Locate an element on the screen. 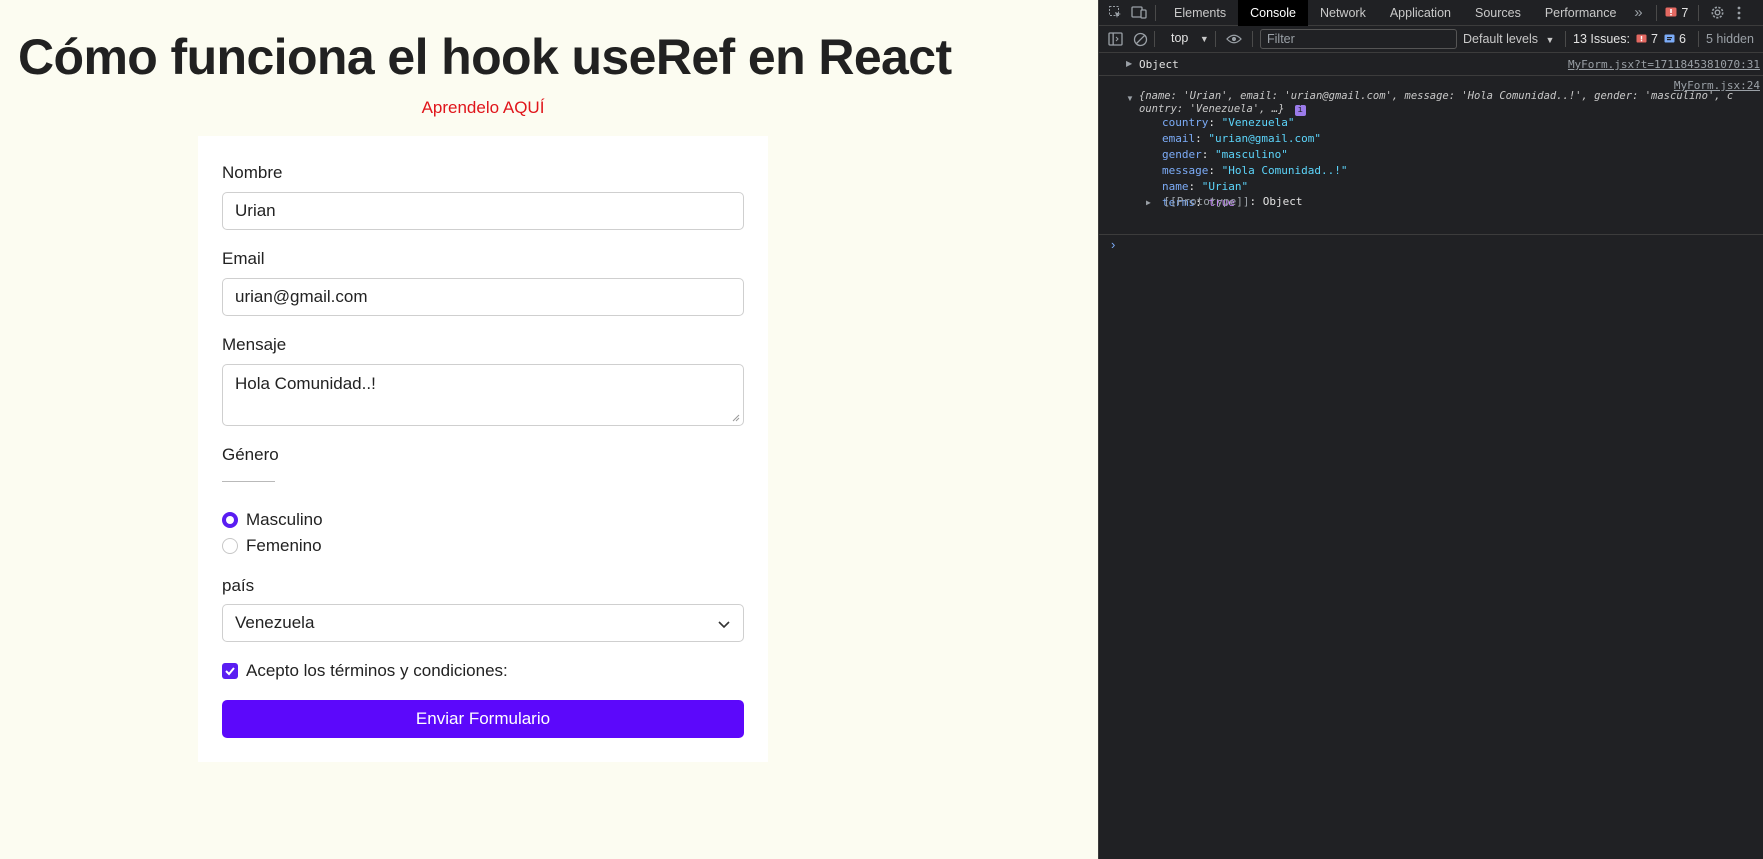 Image resolution: width=1763 pixels, height=859 pixels. object-property-row: email: "urian@gmail.com" is located at coordinates (1241, 138).